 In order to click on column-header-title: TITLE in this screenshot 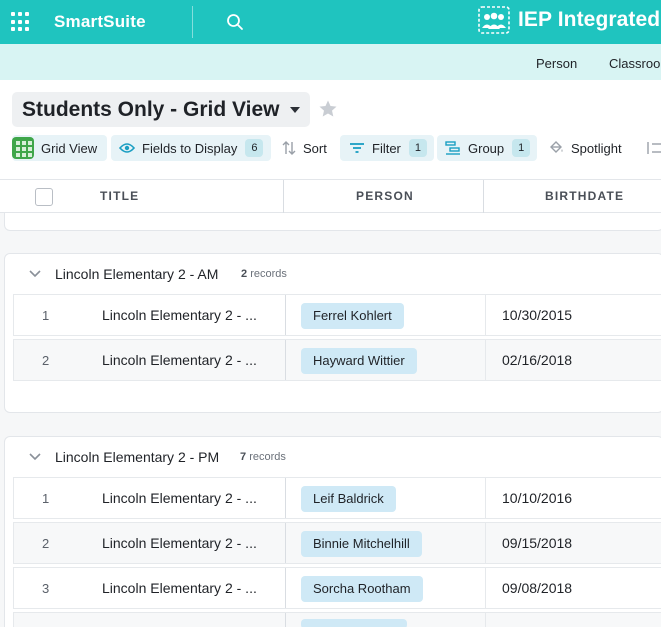, I will do `click(119, 196)`.